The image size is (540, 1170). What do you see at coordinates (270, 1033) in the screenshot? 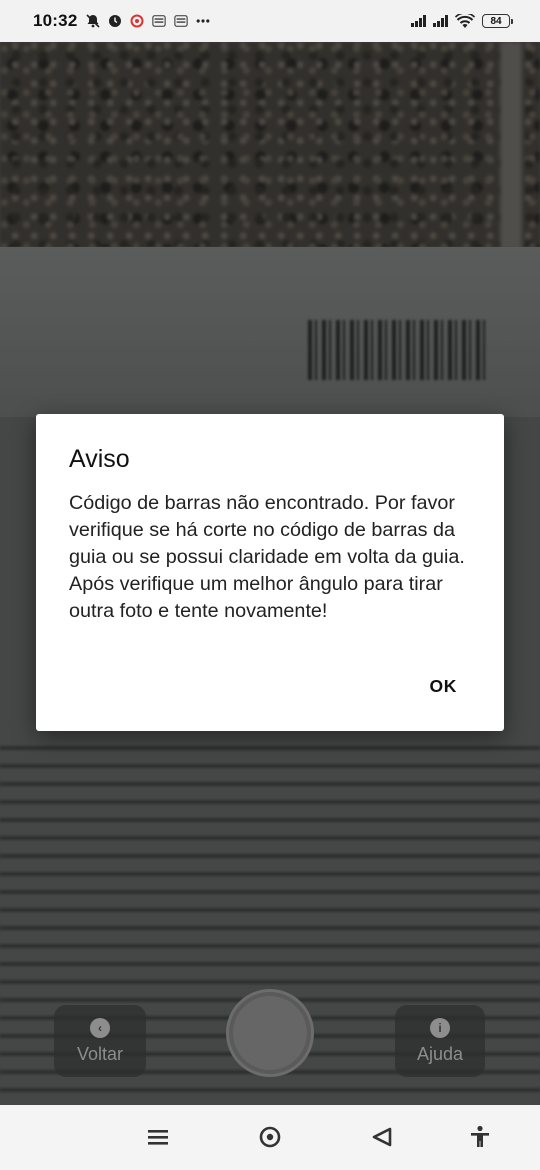
I see `shutter-button` at bounding box center [270, 1033].